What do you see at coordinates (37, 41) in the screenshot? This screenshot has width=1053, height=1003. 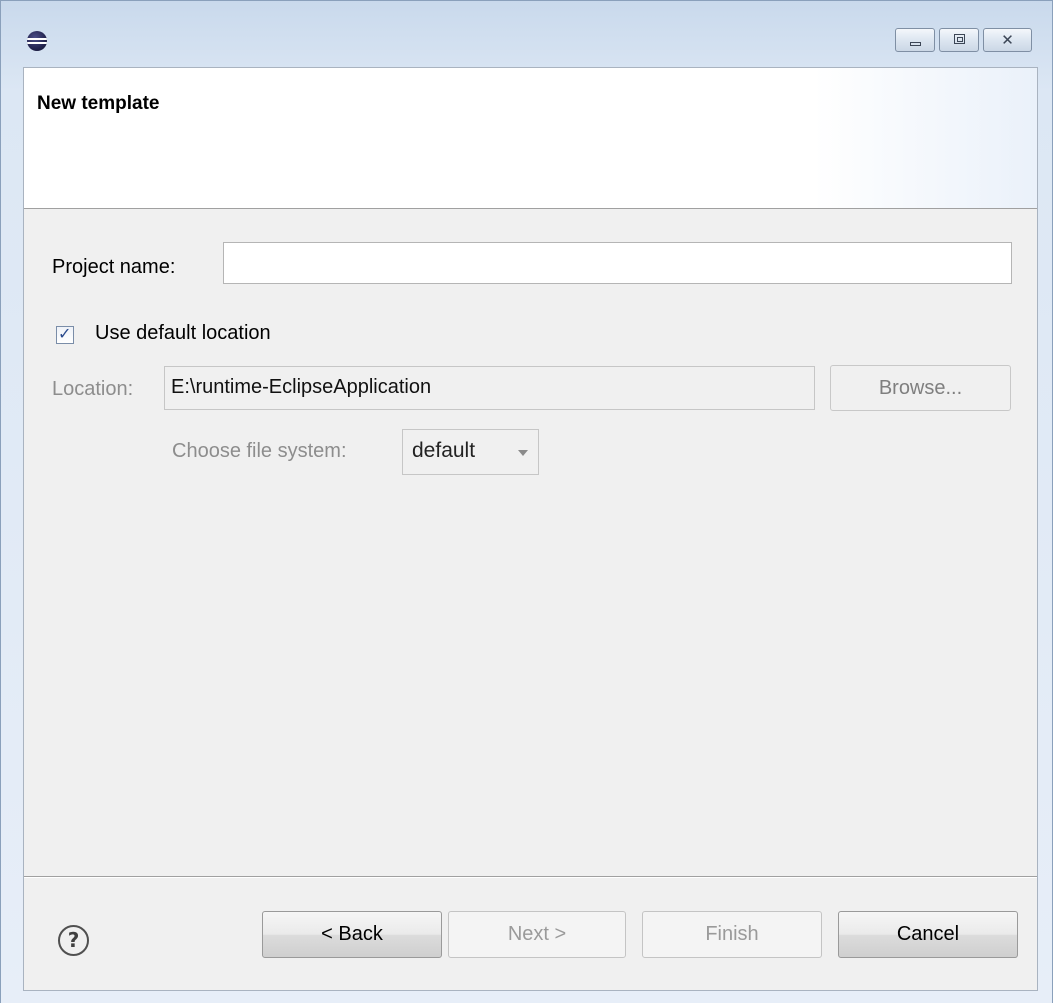 I see `eclipse-icon` at bounding box center [37, 41].